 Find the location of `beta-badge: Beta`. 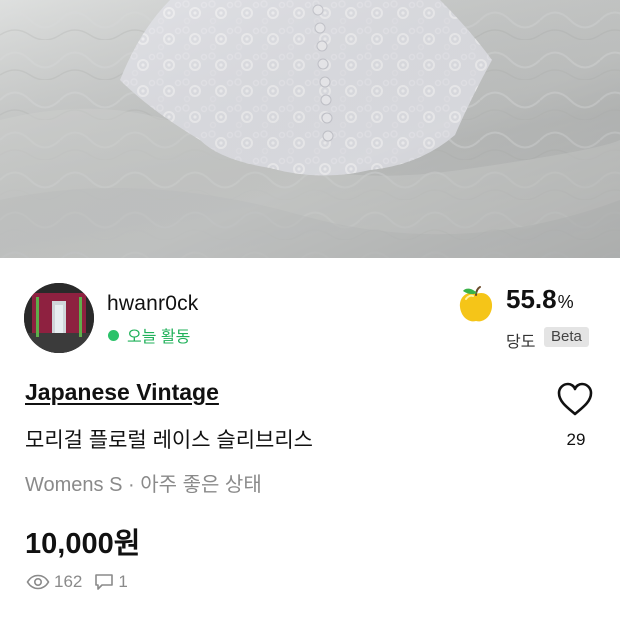

beta-badge: Beta is located at coordinates (566, 337).